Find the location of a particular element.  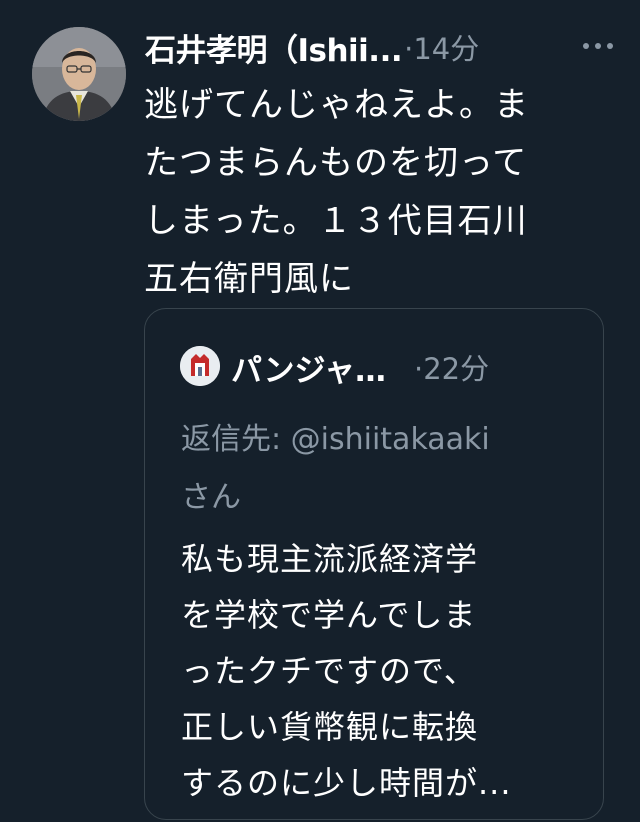

tweet-timestamp: ·14分 is located at coordinates (441, 47).